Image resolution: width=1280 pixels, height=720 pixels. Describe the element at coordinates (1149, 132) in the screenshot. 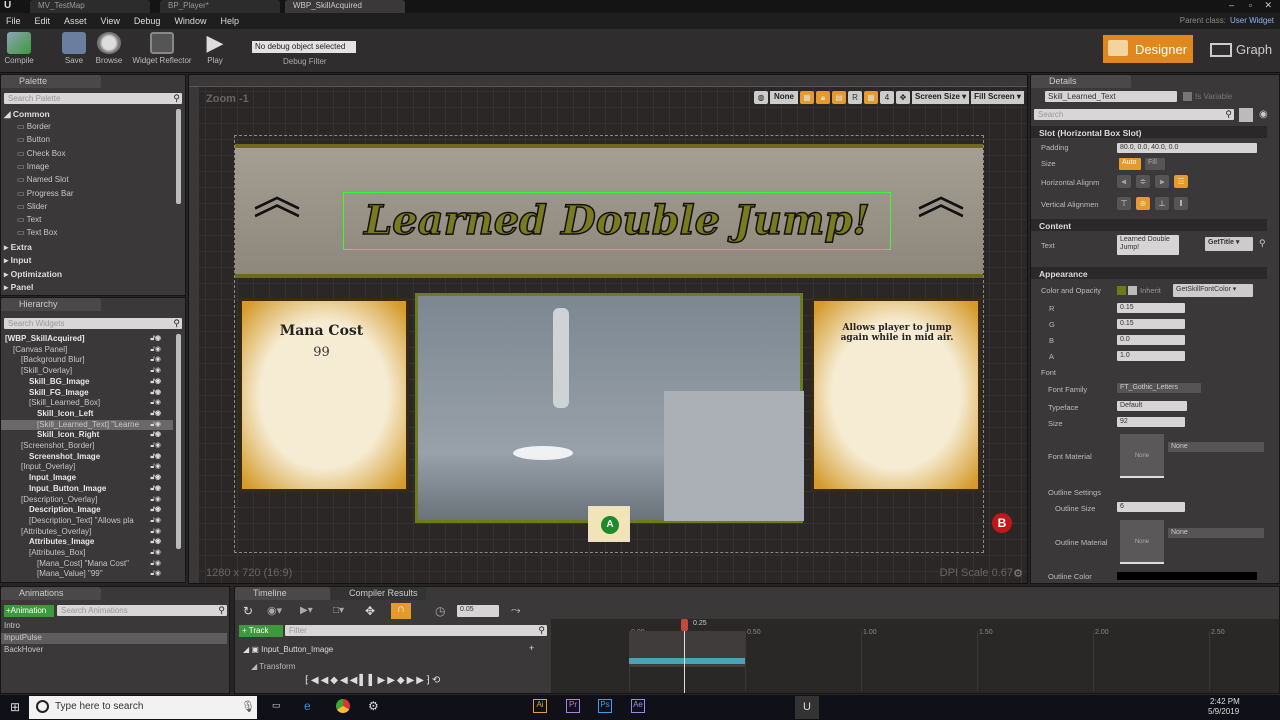

I see `slot-section-header: Slot (Horizontal Box Slot)` at that location.